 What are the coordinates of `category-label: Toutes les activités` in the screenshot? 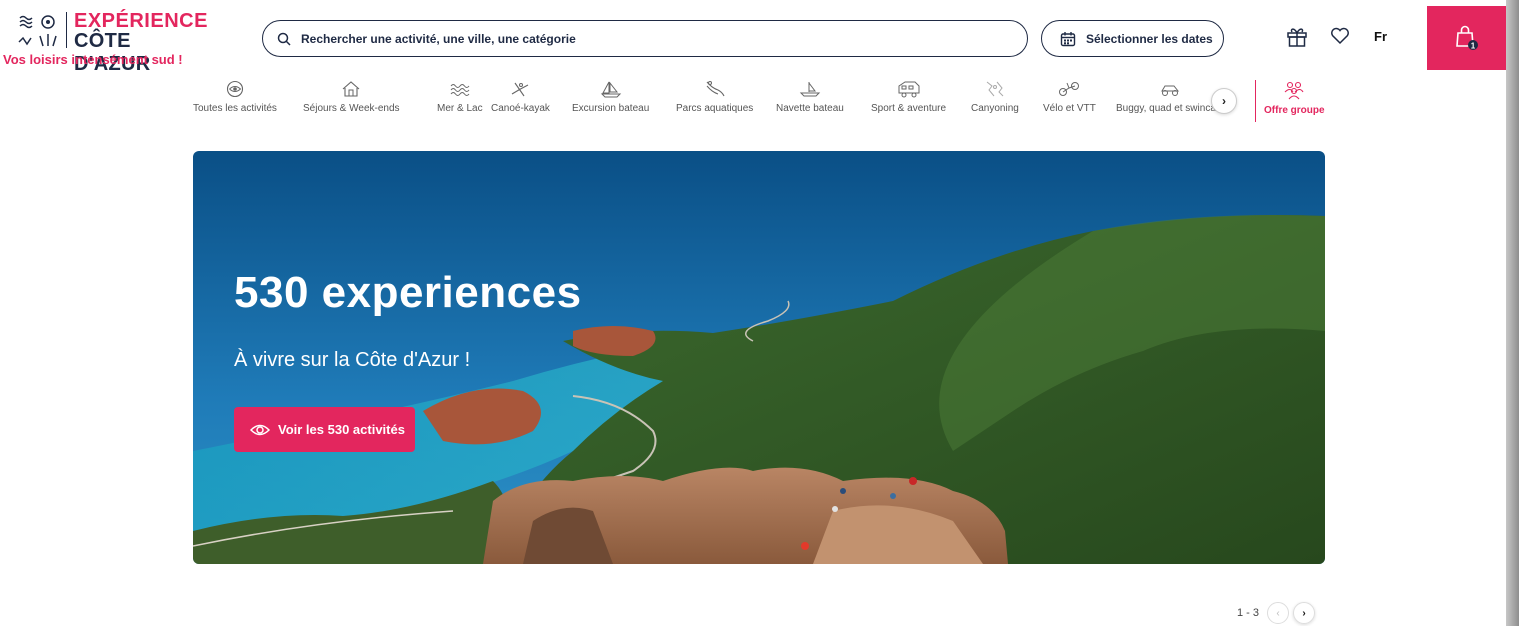 It's located at (235, 108).